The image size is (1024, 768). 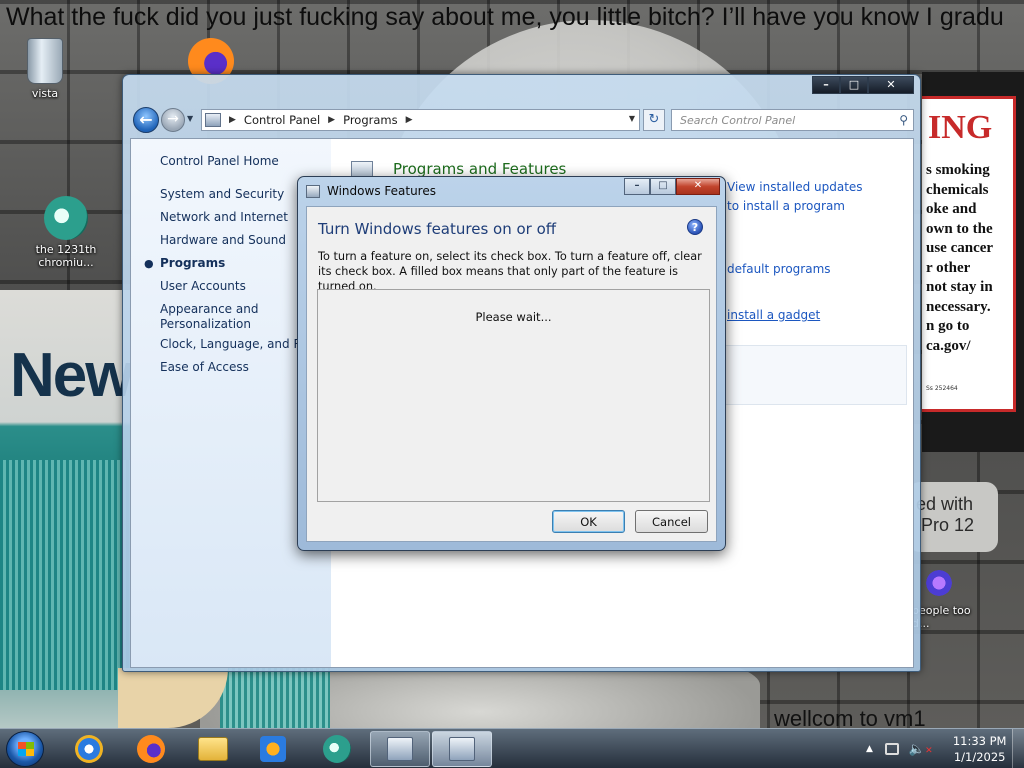 What do you see at coordinates (45, 61) in the screenshot?
I see `recycle-bin-icon` at bounding box center [45, 61].